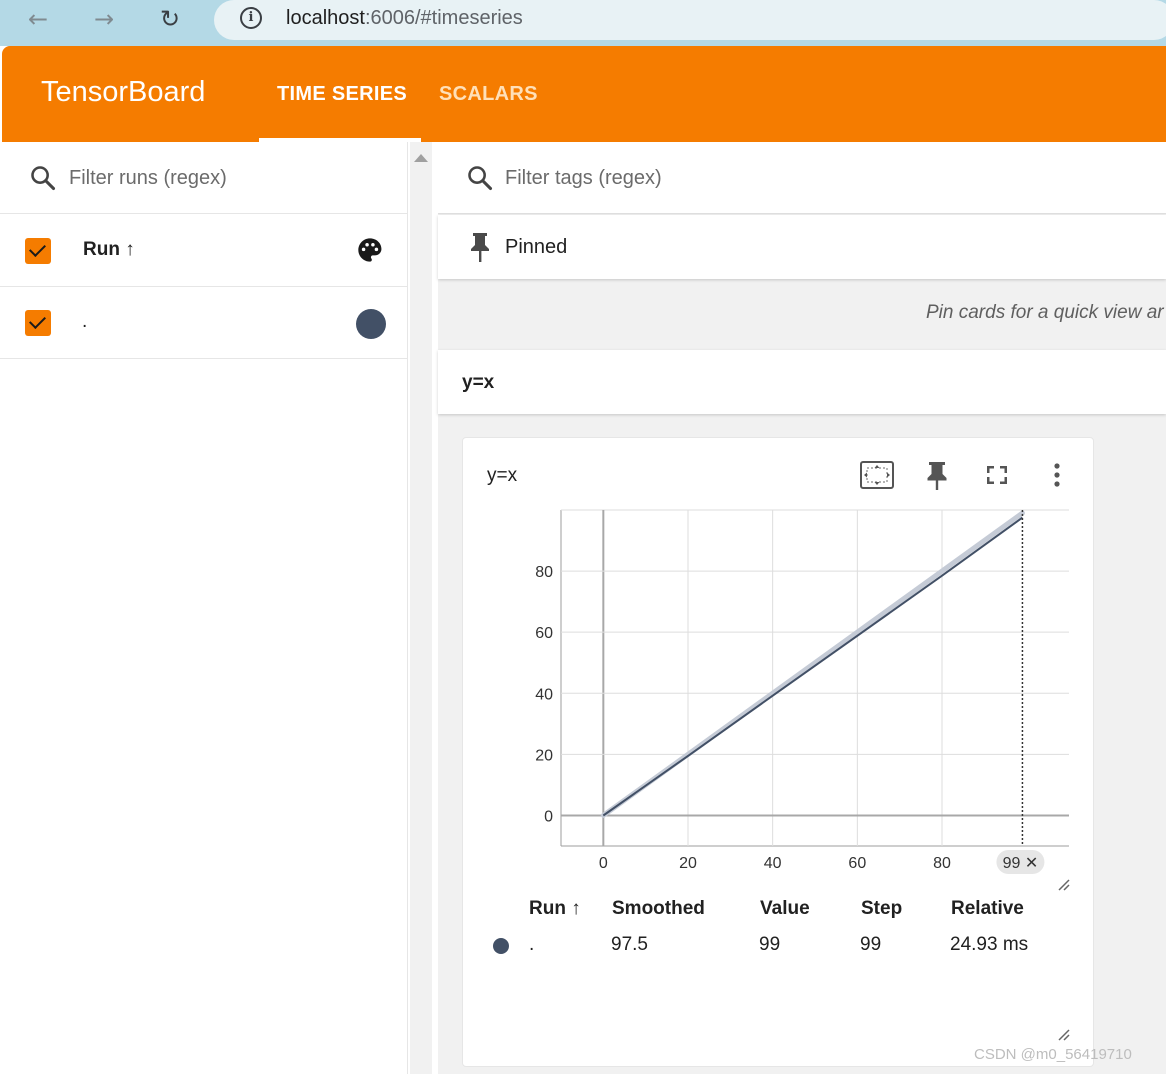  What do you see at coordinates (421, 608) in the screenshot?
I see `sidebar-scrollbar` at bounding box center [421, 608].